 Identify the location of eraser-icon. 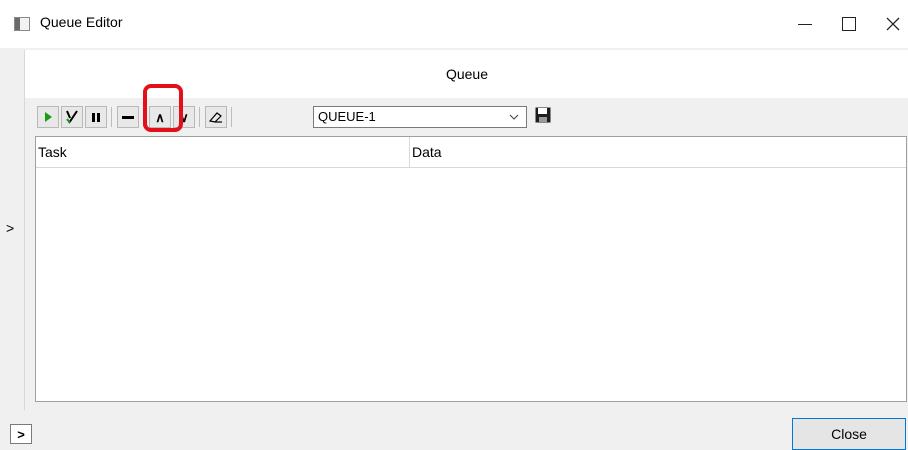
(215, 117).